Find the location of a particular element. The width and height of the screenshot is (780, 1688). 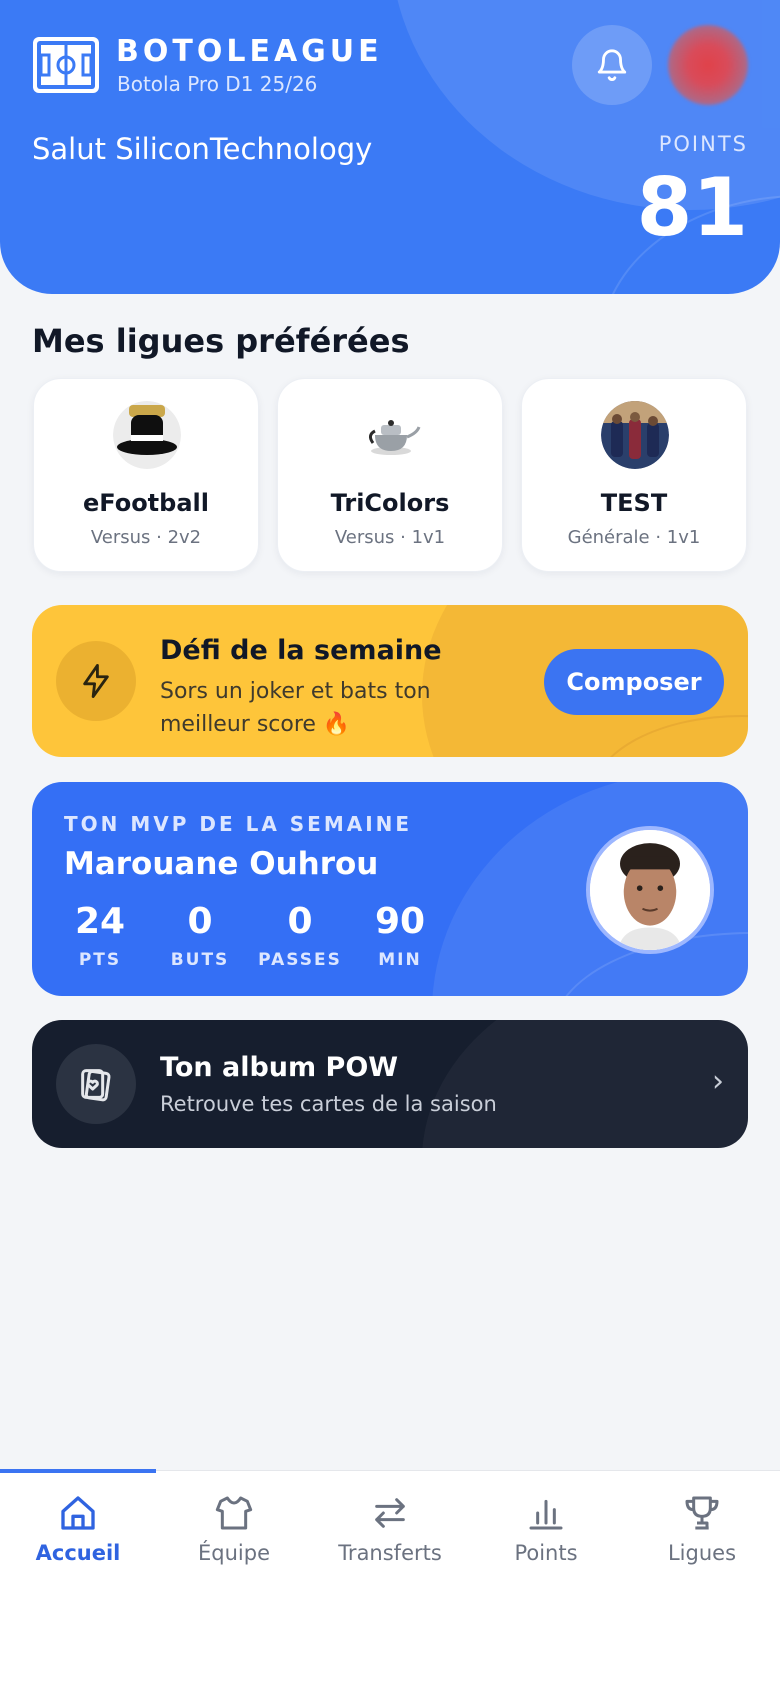

league-name: TEST is located at coordinates (634, 503).